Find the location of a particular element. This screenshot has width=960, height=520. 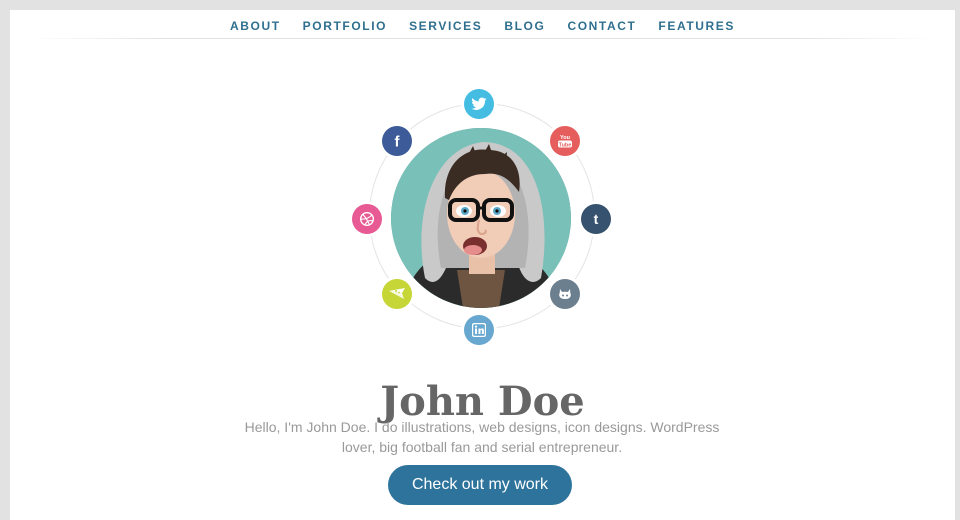

twitter-button is located at coordinates (479, 104).